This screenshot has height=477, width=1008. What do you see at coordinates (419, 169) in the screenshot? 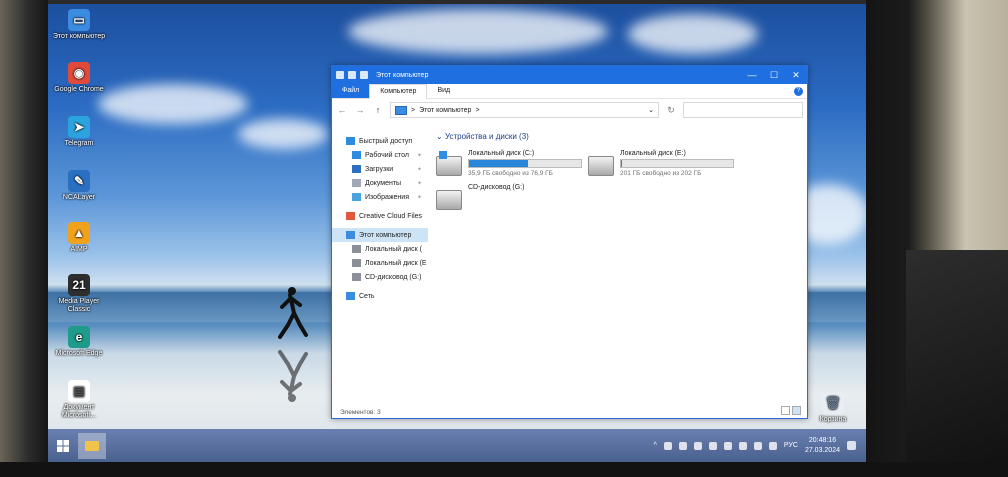
I see `pin-icon: ✦` at bounding box center [419, 169].